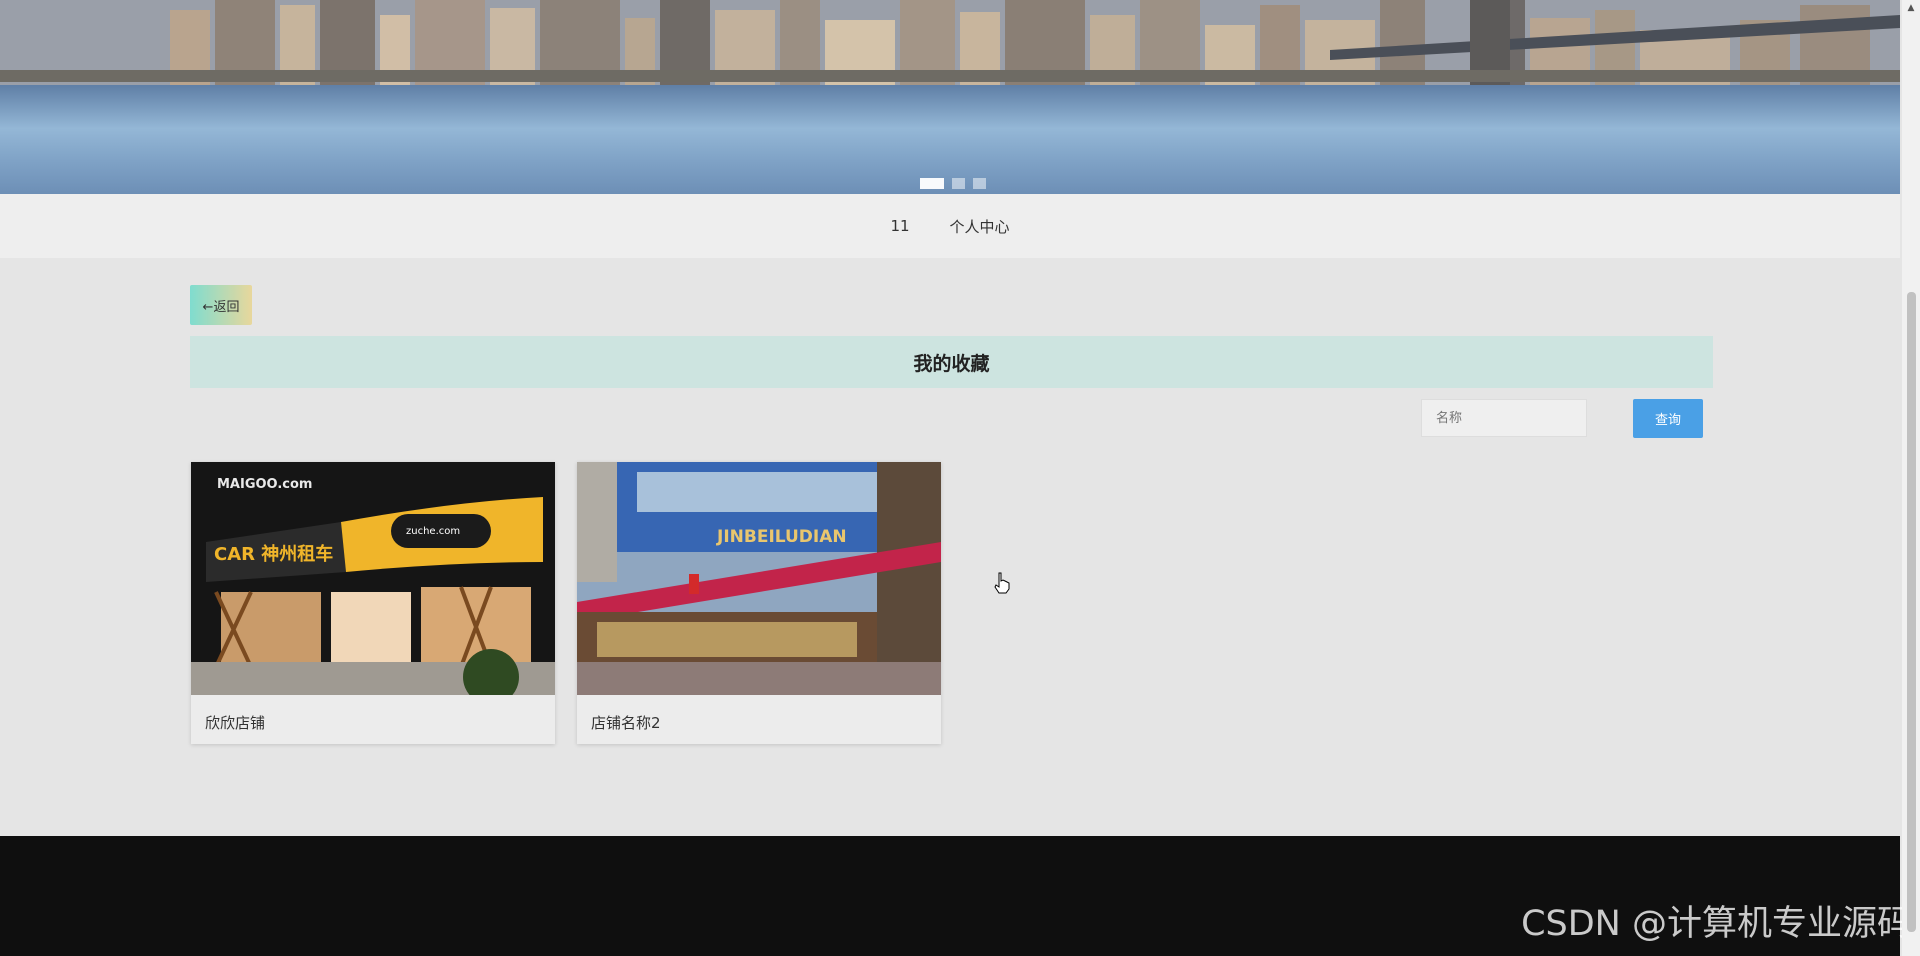 Image resolution: width=1920 pixels, height=956 pixels. I want to click on nav-item-personal-center: 个人中心, so click(980, 226).